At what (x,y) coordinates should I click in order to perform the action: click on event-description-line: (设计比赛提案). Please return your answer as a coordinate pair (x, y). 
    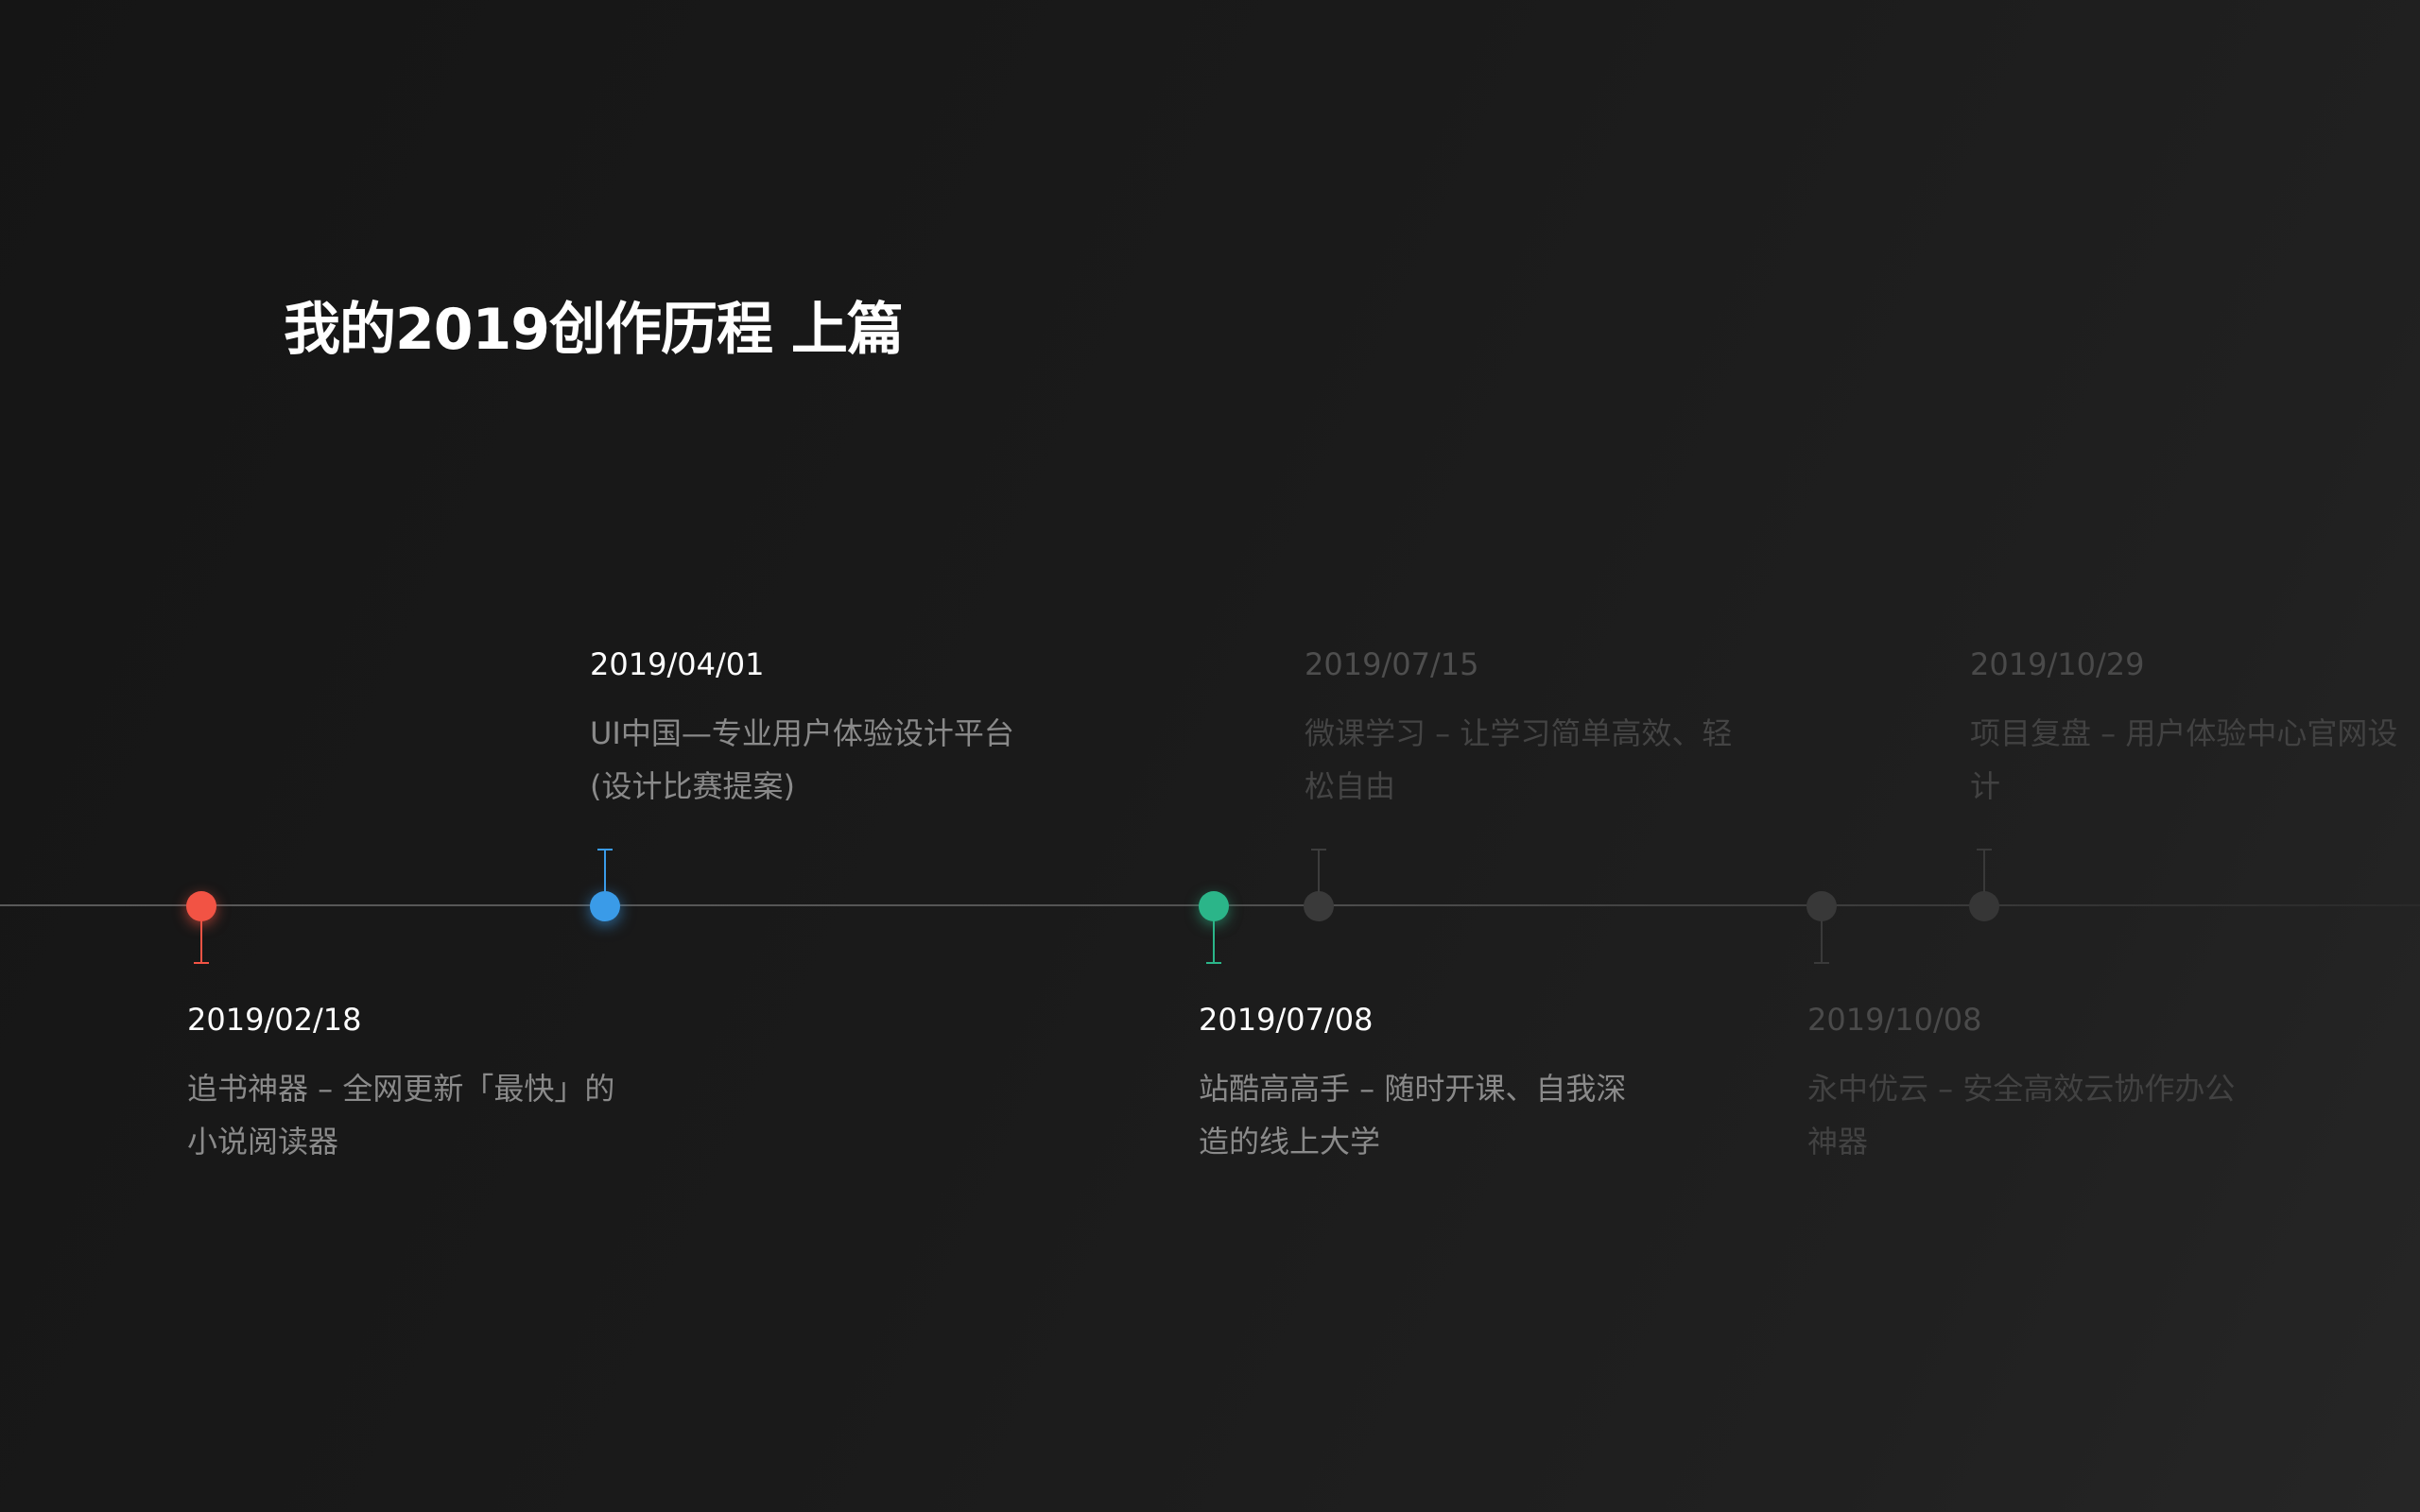
    Looking at the image, I should click on (692, 786).